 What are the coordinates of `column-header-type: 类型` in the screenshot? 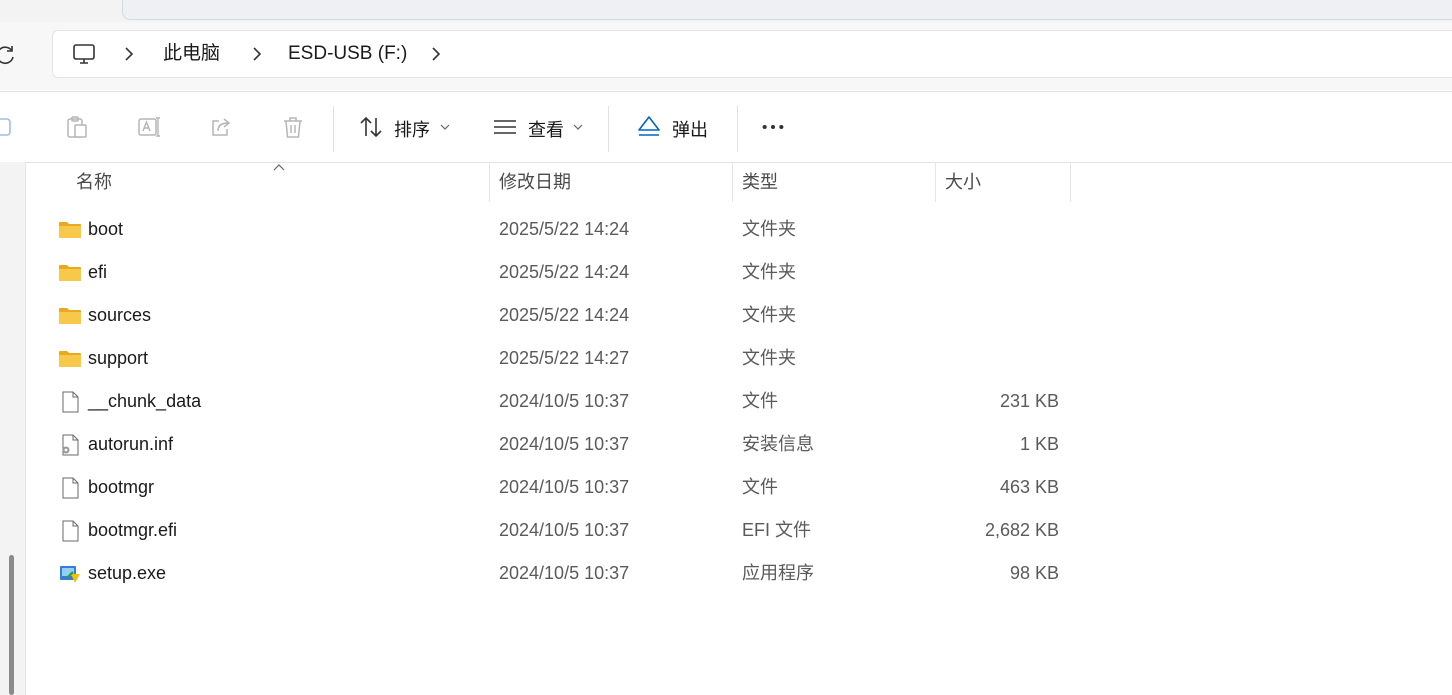 It's located at (760, 182).